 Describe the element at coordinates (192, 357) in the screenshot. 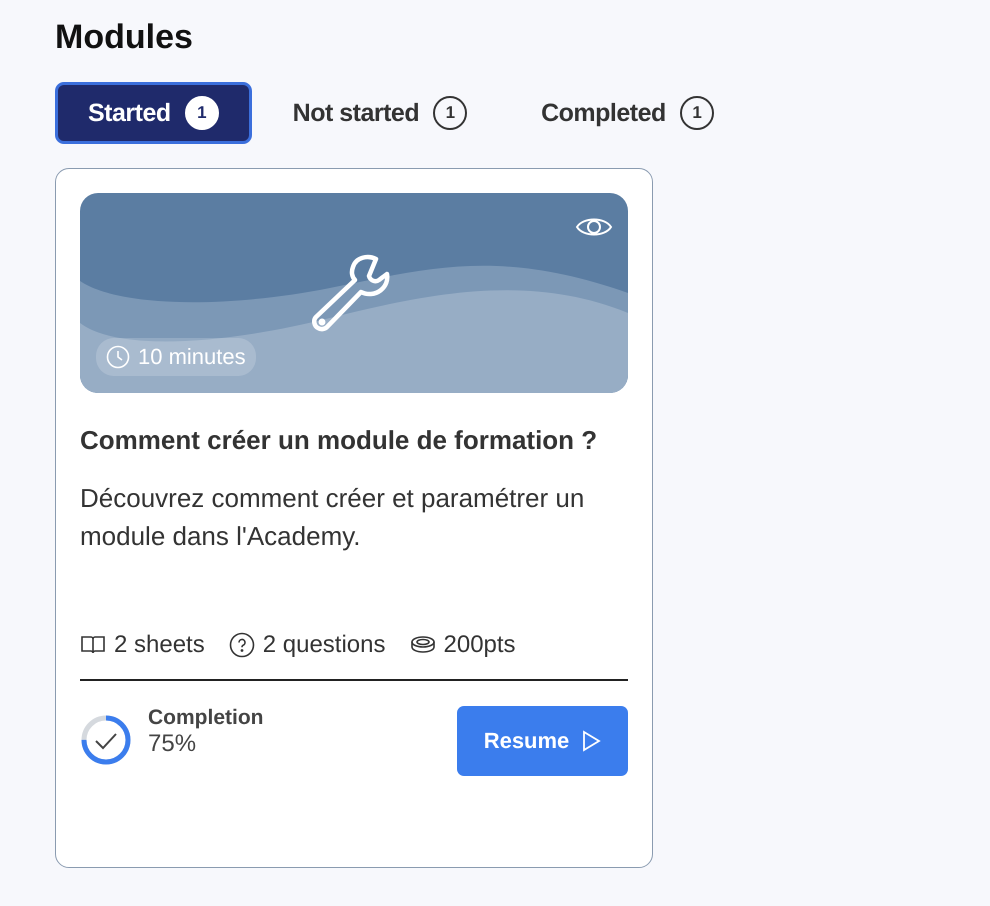

I see `duration-label: 10 minutes` at that location.